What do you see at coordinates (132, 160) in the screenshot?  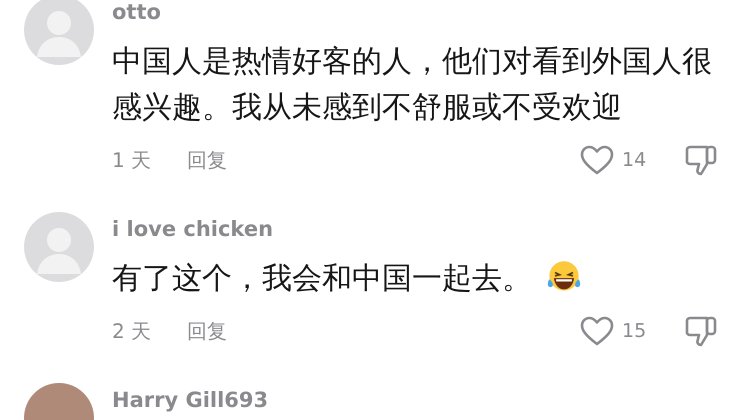 I see `timestamp: 1 天` at bounding box center [132, 160].